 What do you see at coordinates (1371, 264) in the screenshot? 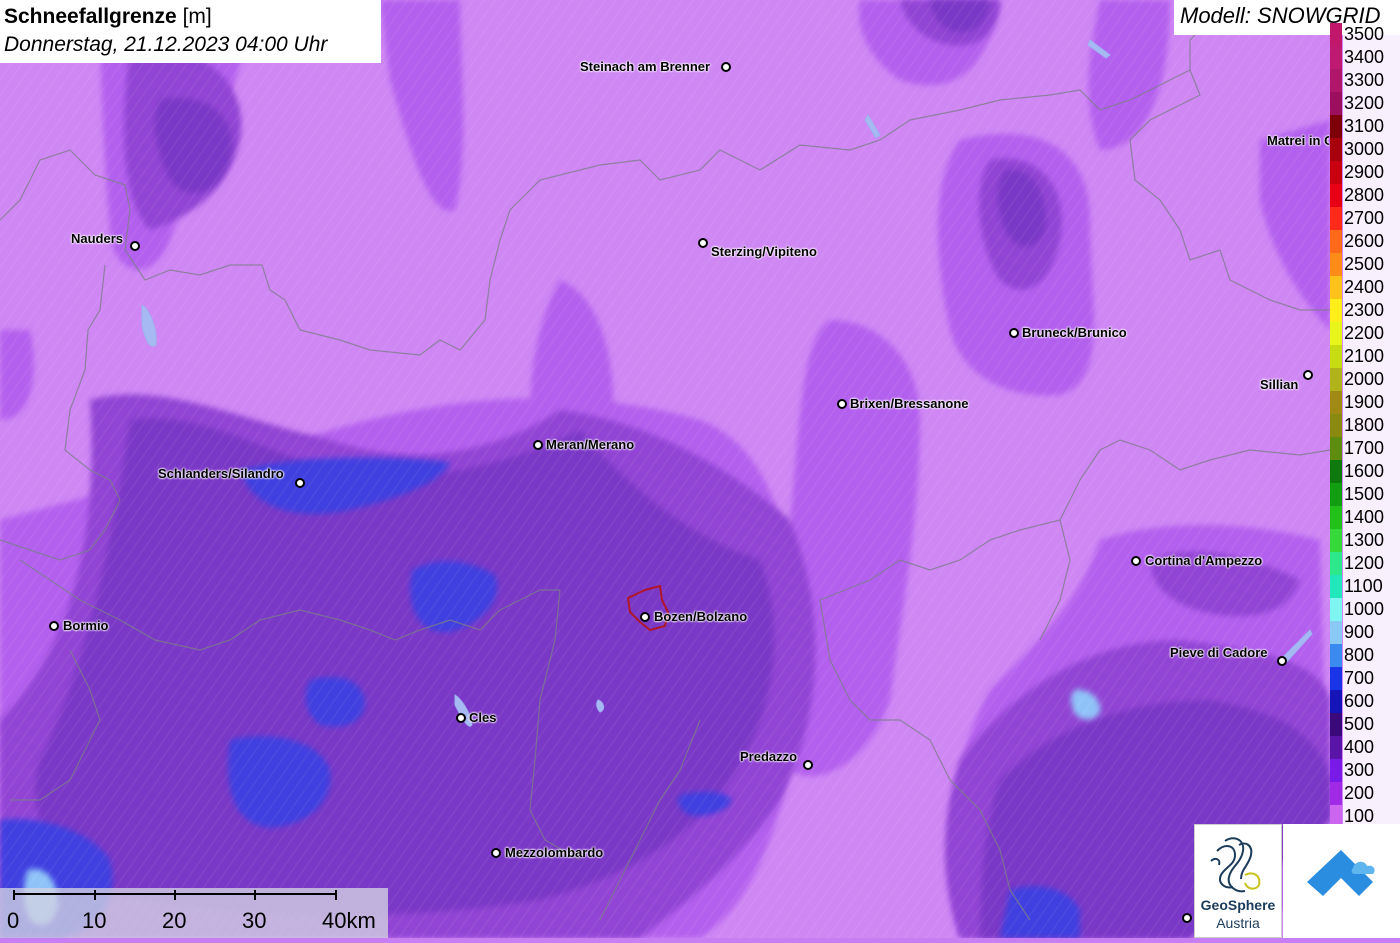
I see `legend-label: 2500` at bounding box center [1371, 264].